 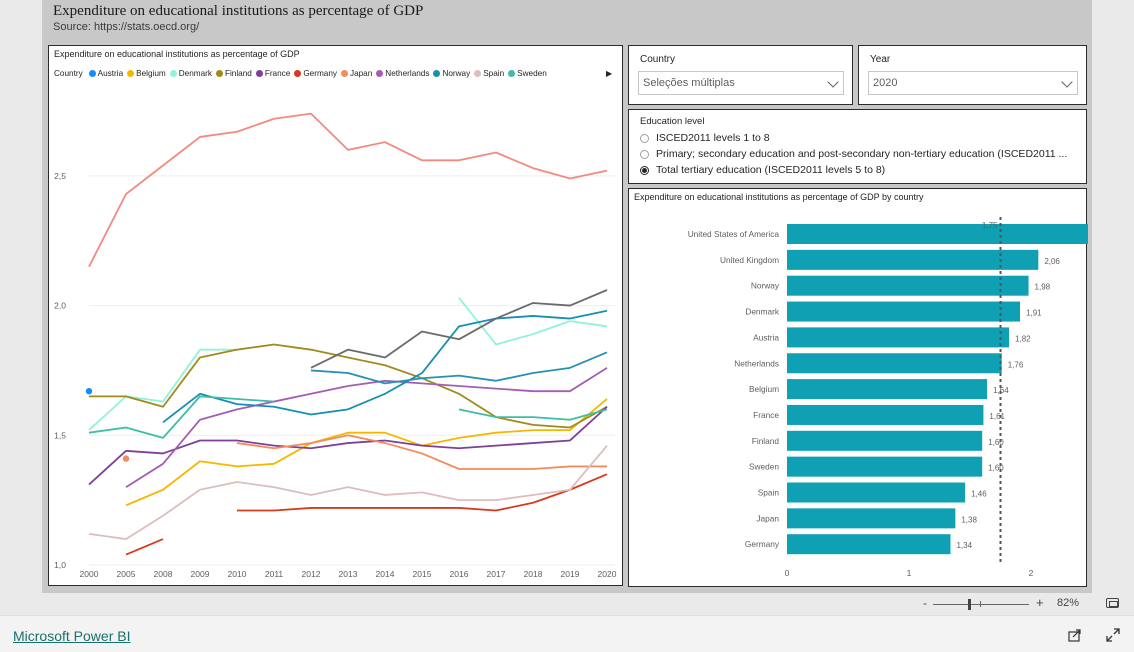 I want to click on bar-france, so click(x=885, y=414).